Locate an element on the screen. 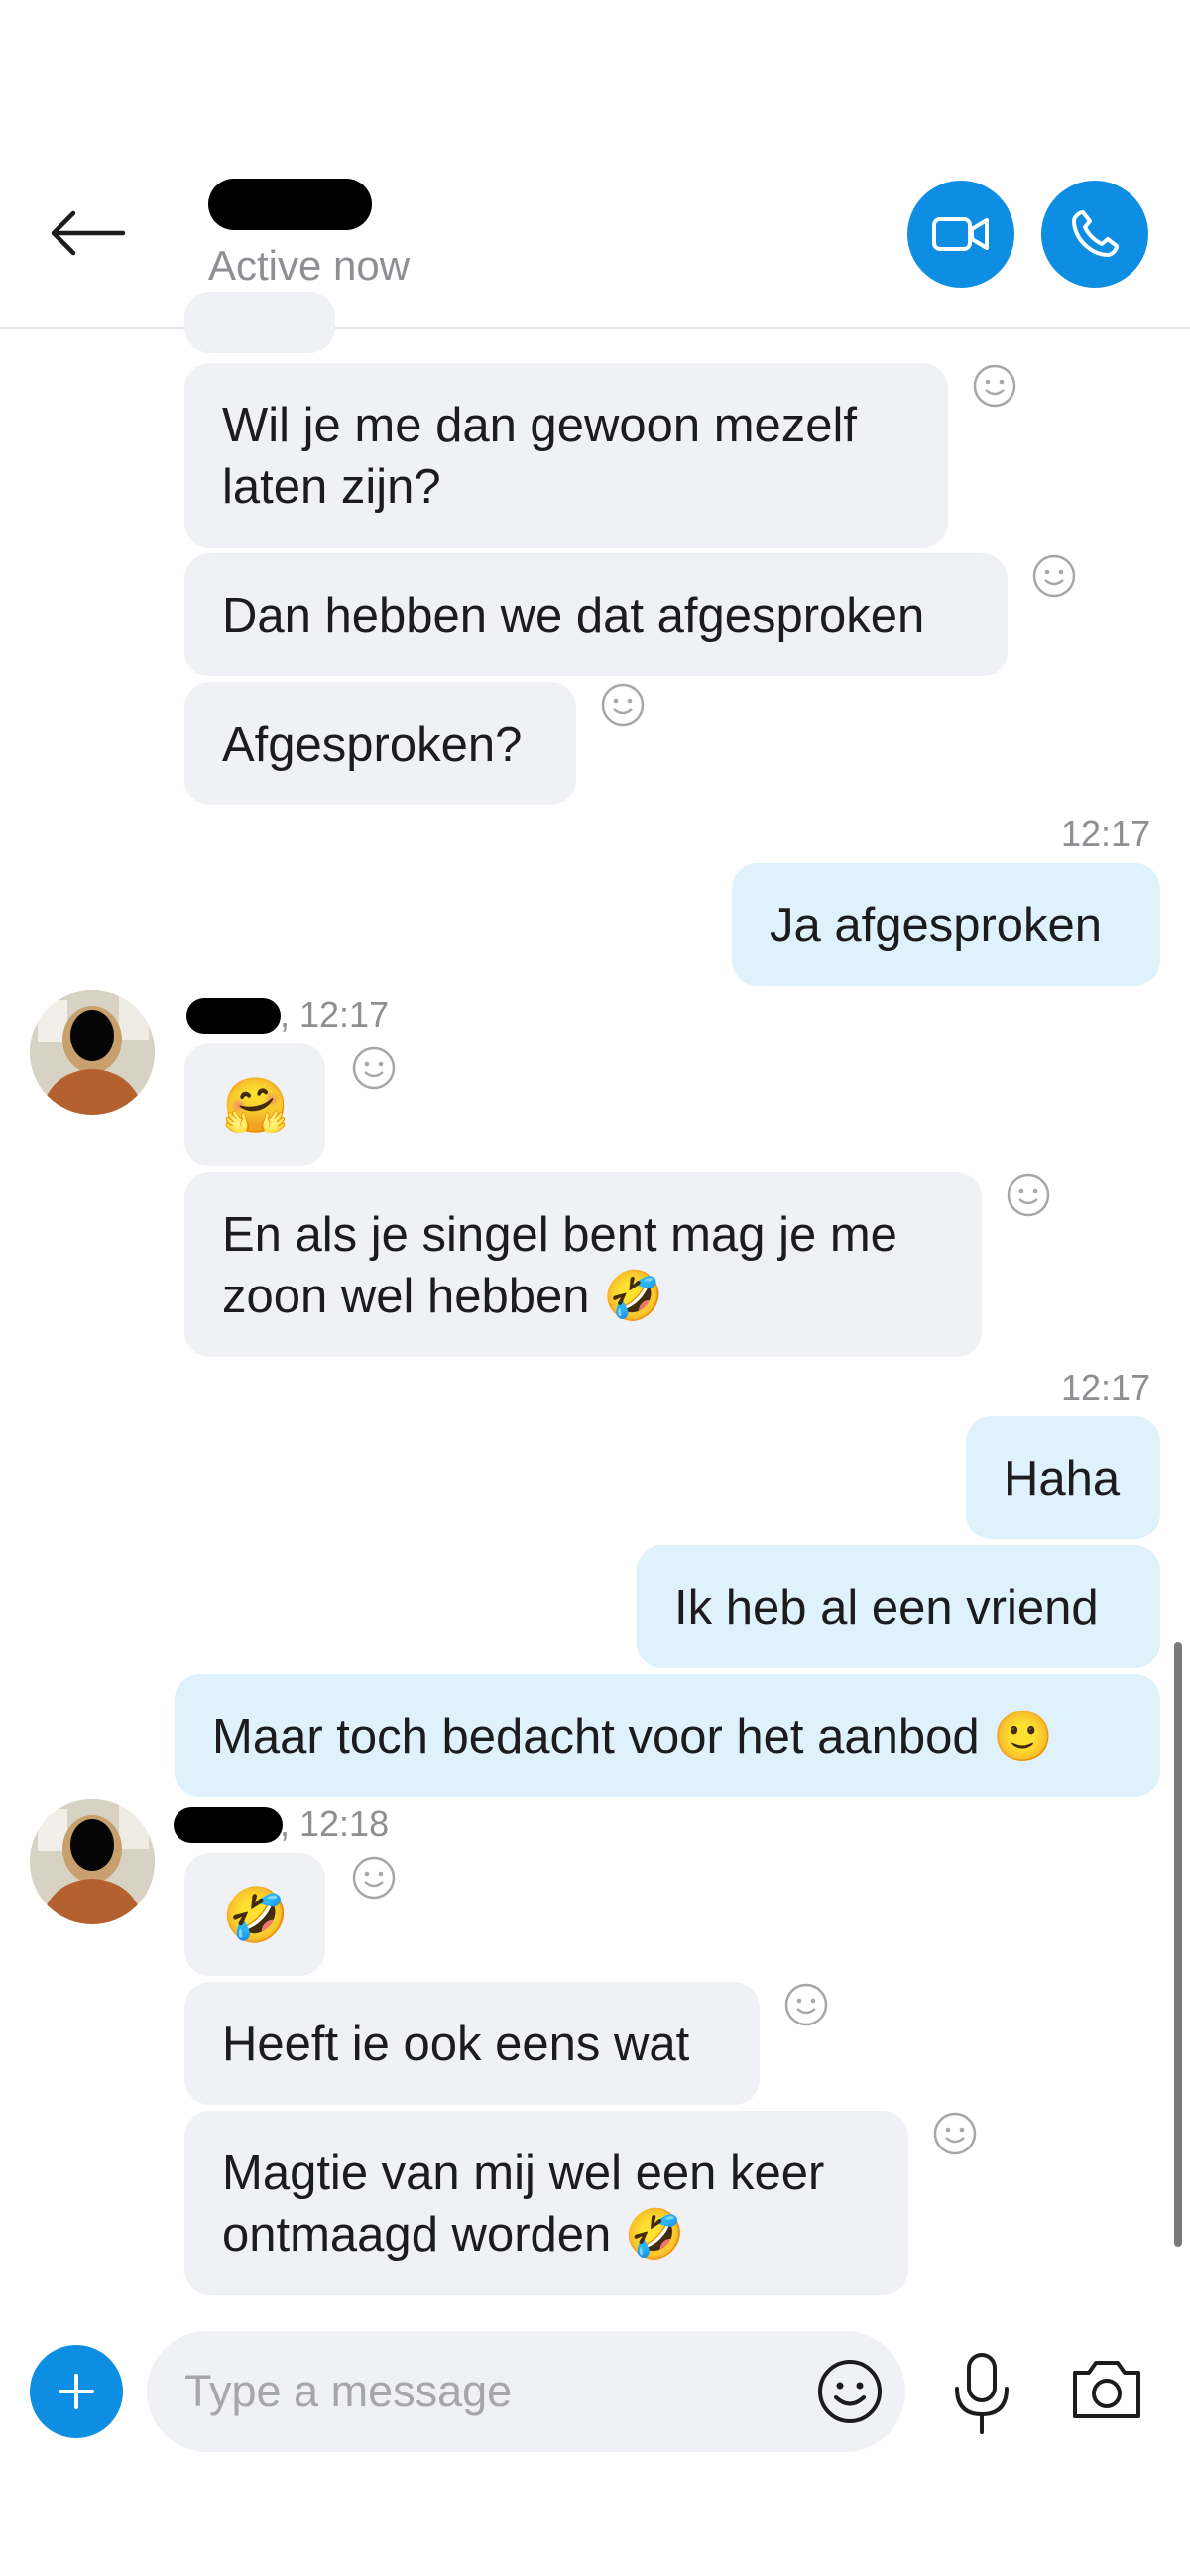  sender-timestamp: , 12:18 is located at coordinates (335, 1823).